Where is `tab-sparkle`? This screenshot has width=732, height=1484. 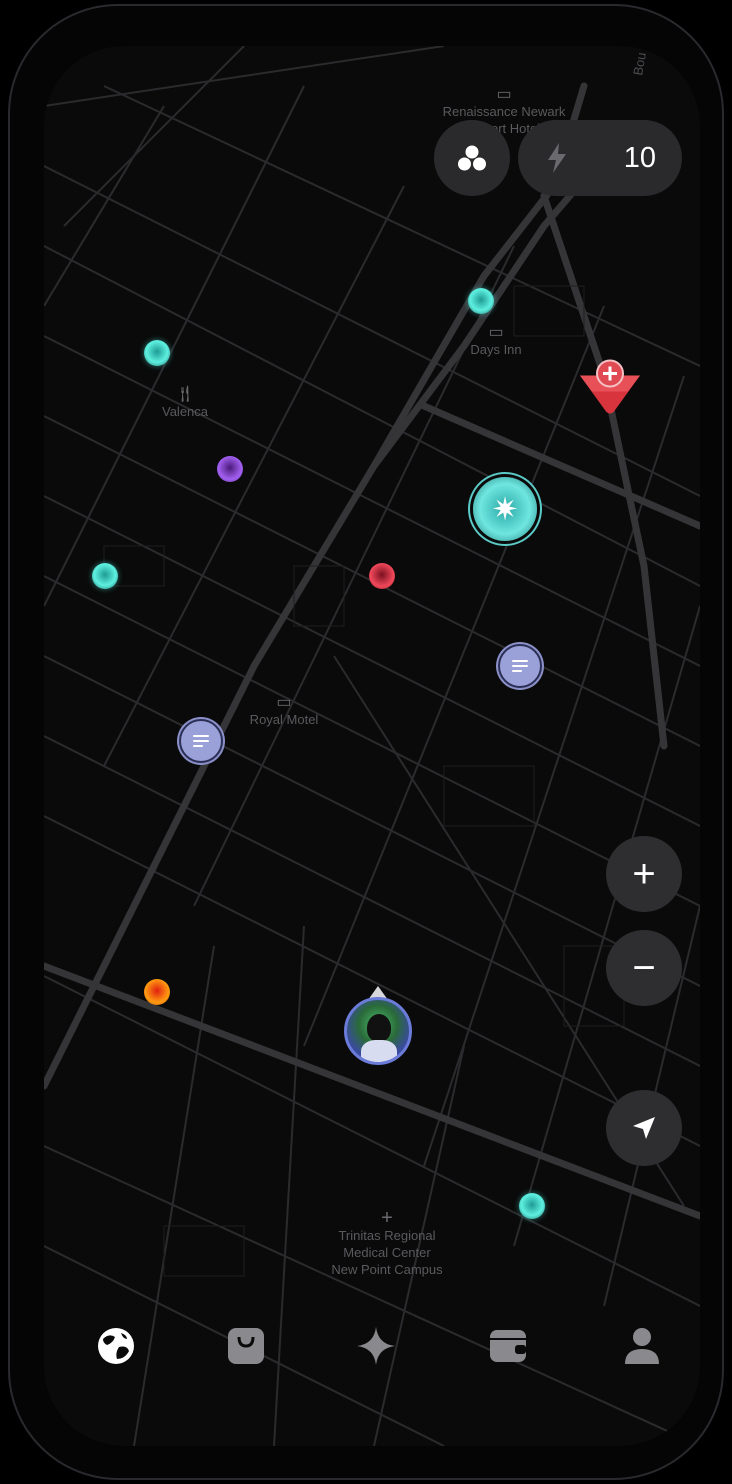 tab-sparkle is located at coordinates (376, 1346).